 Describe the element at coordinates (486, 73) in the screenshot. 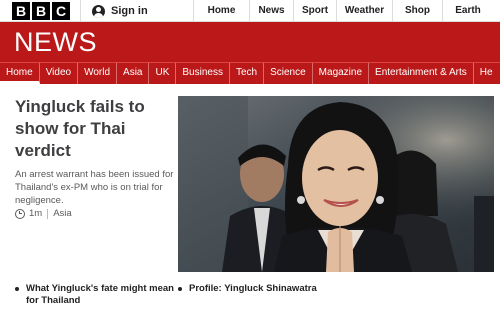

I see `section-tab-health: He` at that location.